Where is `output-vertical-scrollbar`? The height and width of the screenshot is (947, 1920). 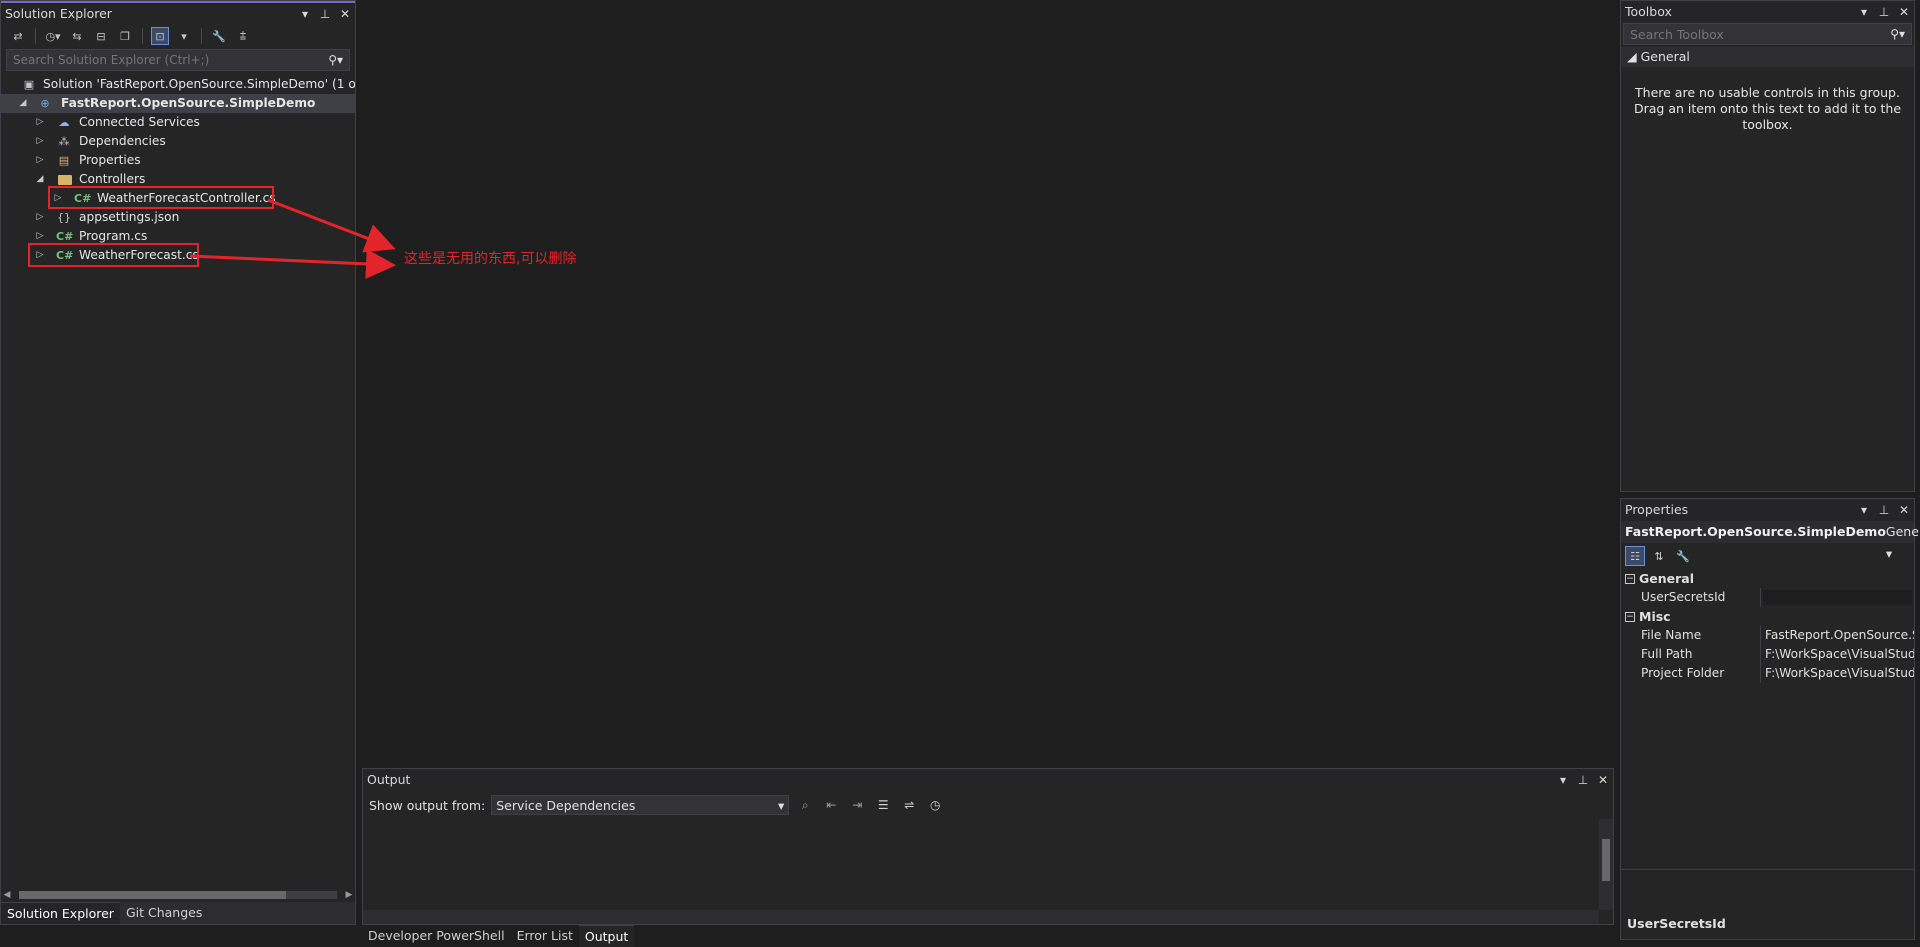
output-vertical-scrollbar is located at coordinates (1606, 864).